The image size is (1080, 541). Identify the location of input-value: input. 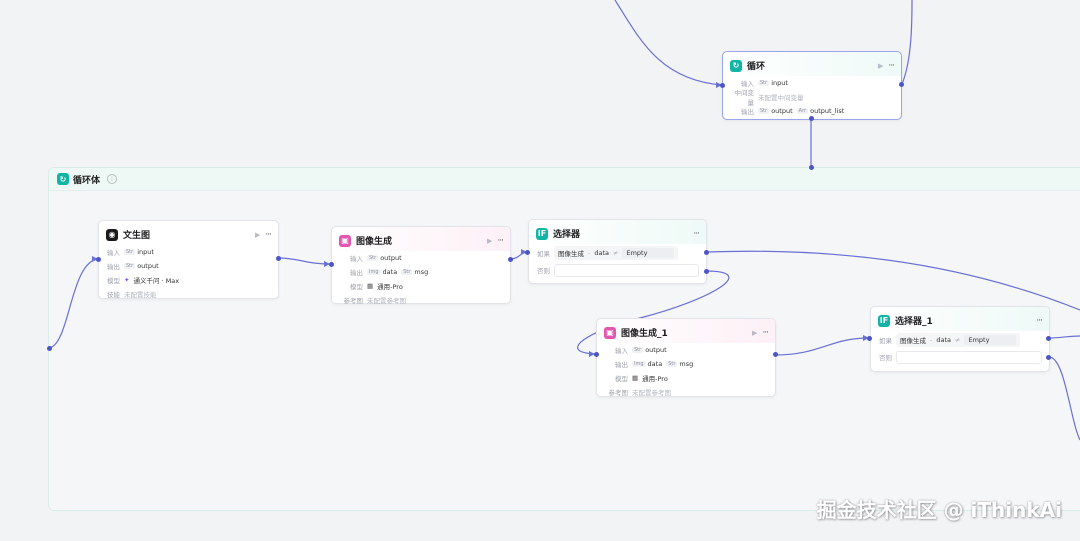
(145, 252).